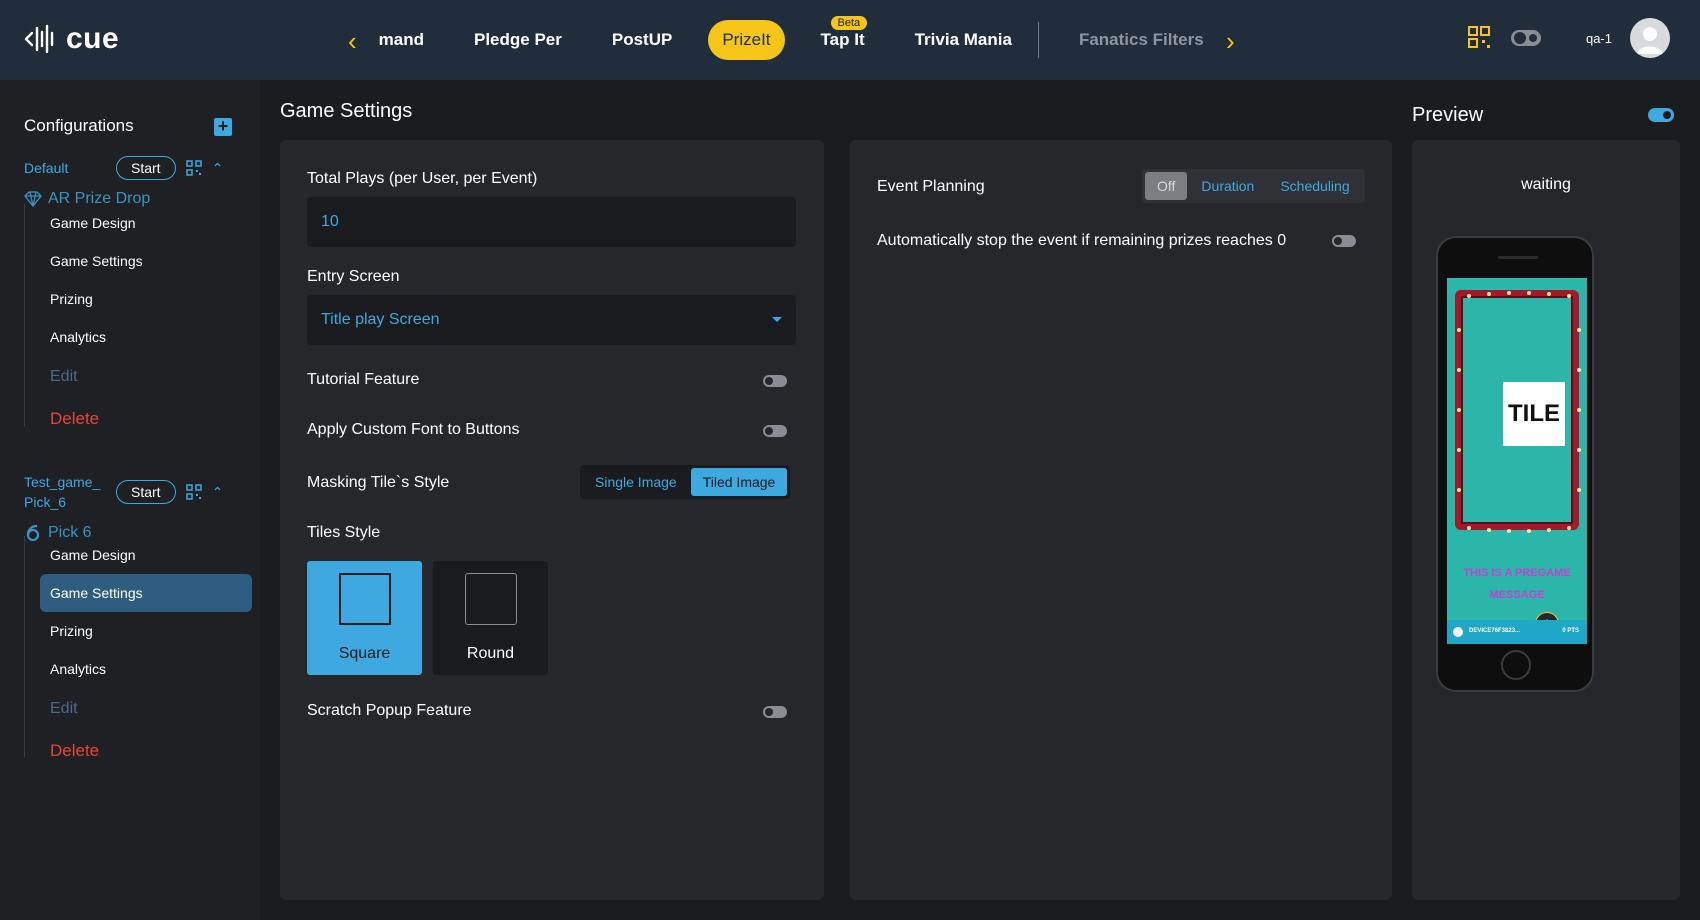 The image size is (1700, 920). What do you see at coordinates (45, 502) in the screenshot?
I see `config-name-line2: Pick_6` at bounding box center [45, 502].